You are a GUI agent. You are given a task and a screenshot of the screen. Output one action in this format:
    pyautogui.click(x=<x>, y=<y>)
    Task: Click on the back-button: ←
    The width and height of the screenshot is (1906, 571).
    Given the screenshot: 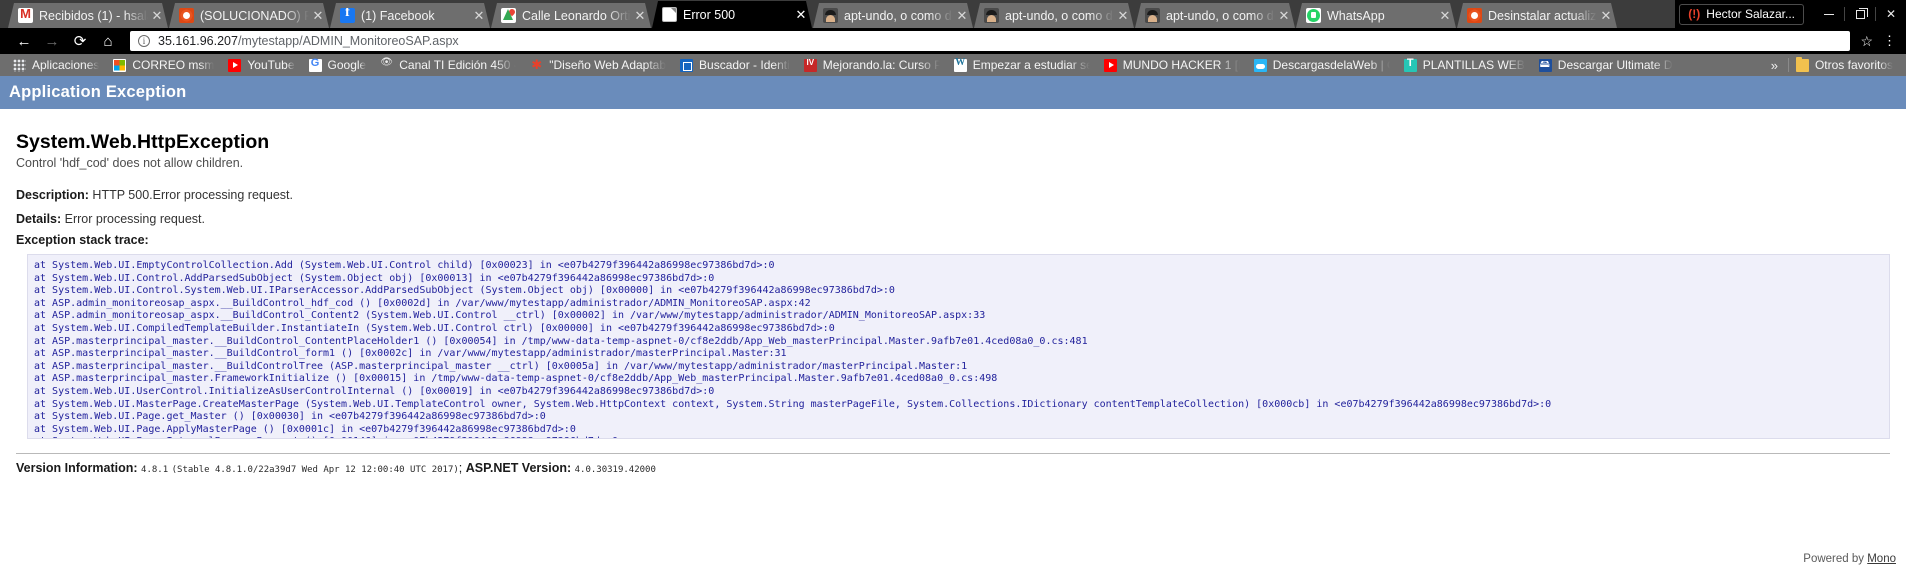 What is the action you would take?
    pyautogui.click(x=24, y=41)
    